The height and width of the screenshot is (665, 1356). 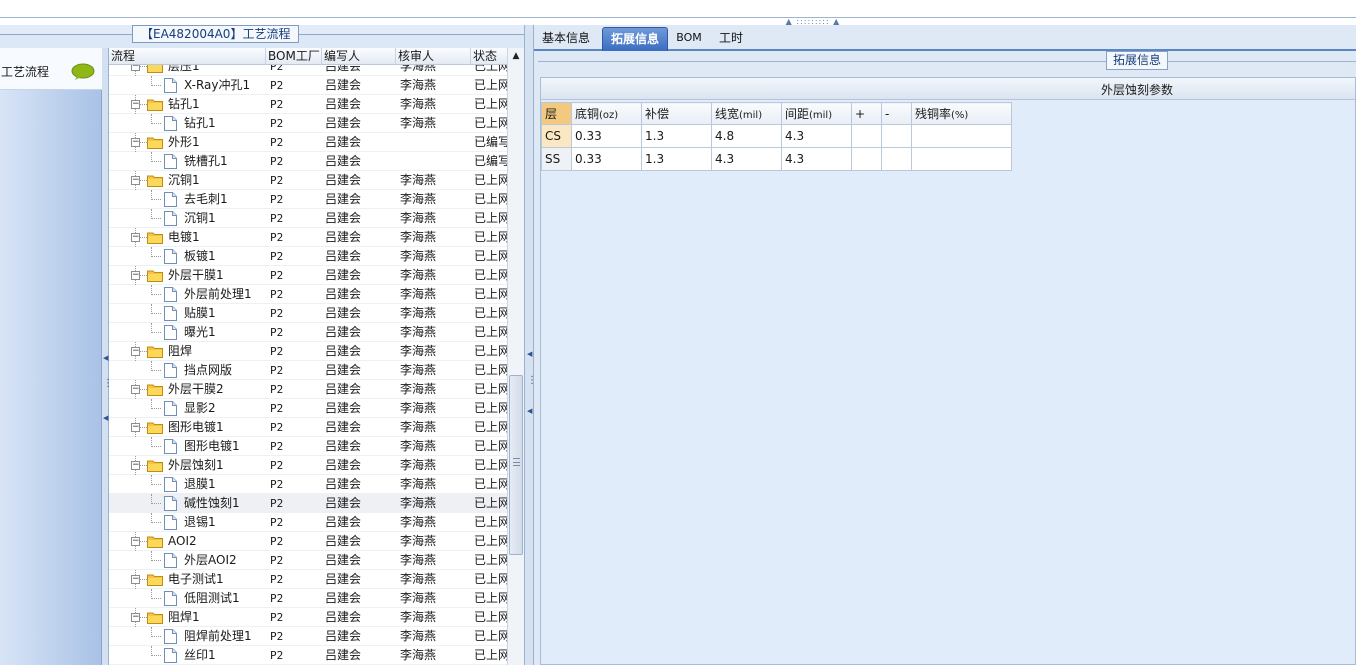 I want to click on node-label: 挡点网版, so click(x=208, y=370).